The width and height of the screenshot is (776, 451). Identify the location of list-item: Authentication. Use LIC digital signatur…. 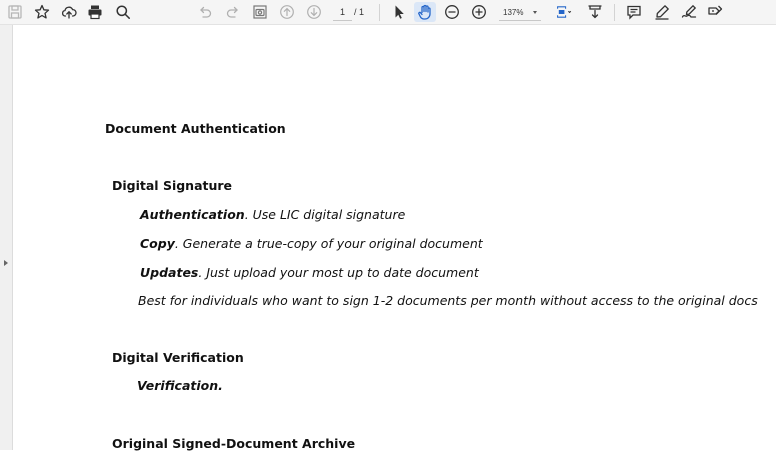
(272, 214).